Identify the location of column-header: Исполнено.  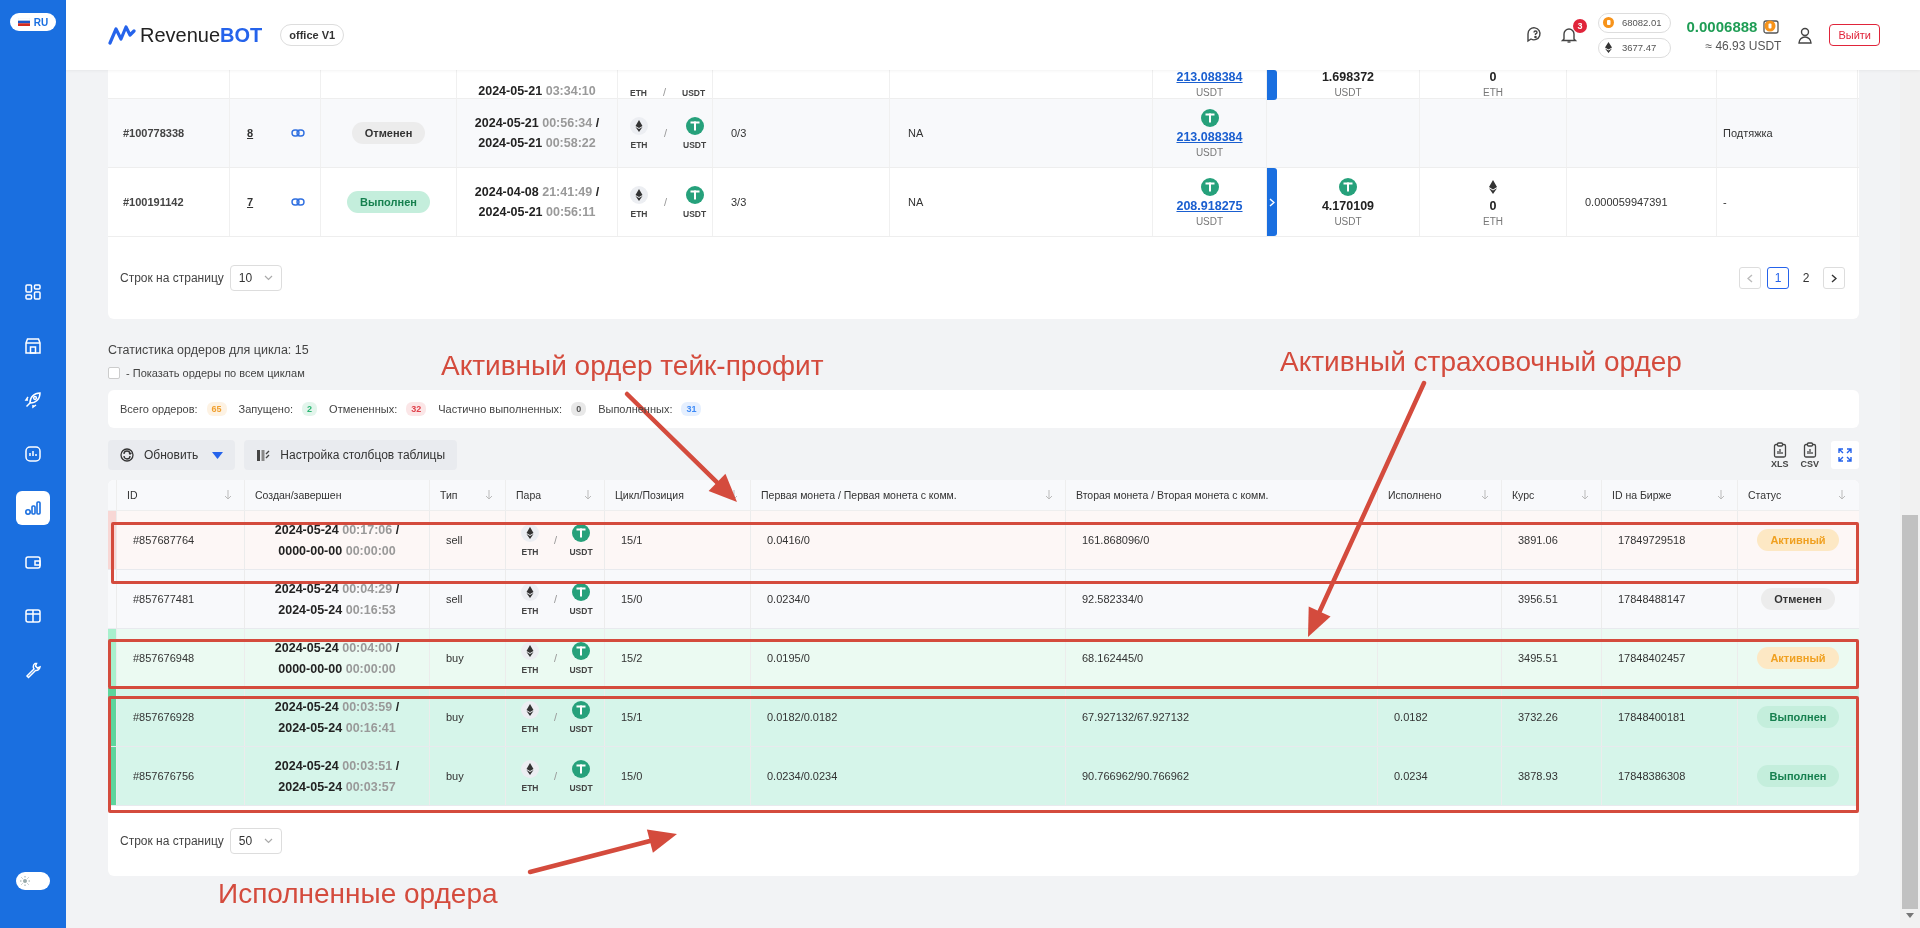
(1440, 495).